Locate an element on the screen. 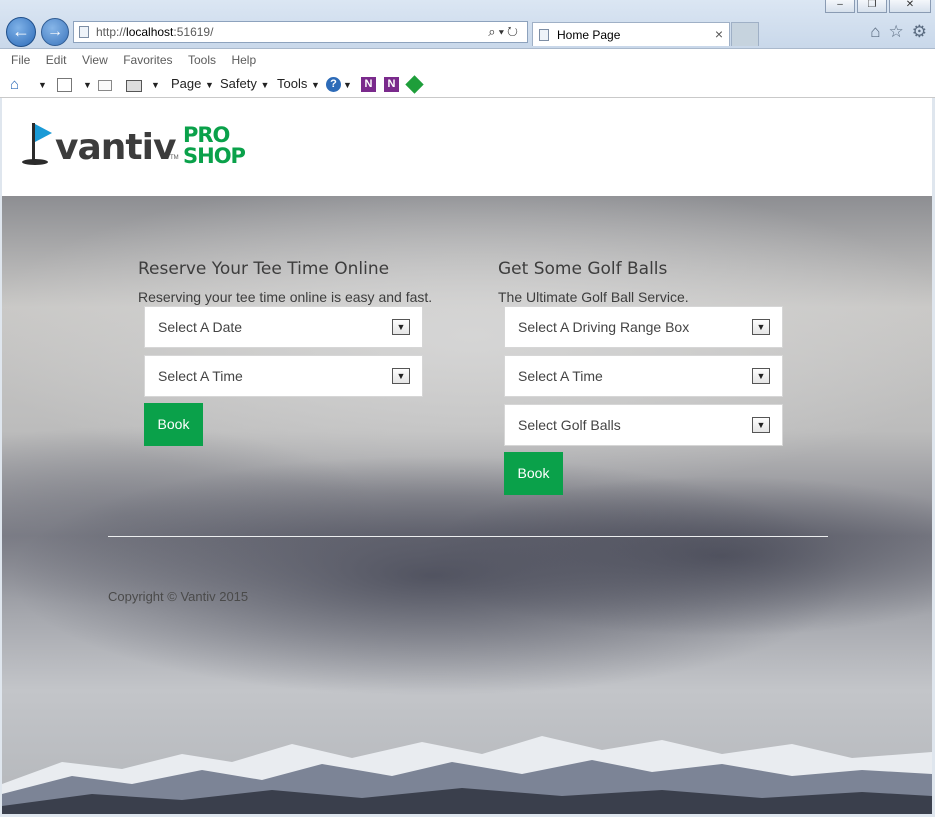 The image size is (935, 817). address-tools: ⌕▾↻ is located at coordinates (504, 32).